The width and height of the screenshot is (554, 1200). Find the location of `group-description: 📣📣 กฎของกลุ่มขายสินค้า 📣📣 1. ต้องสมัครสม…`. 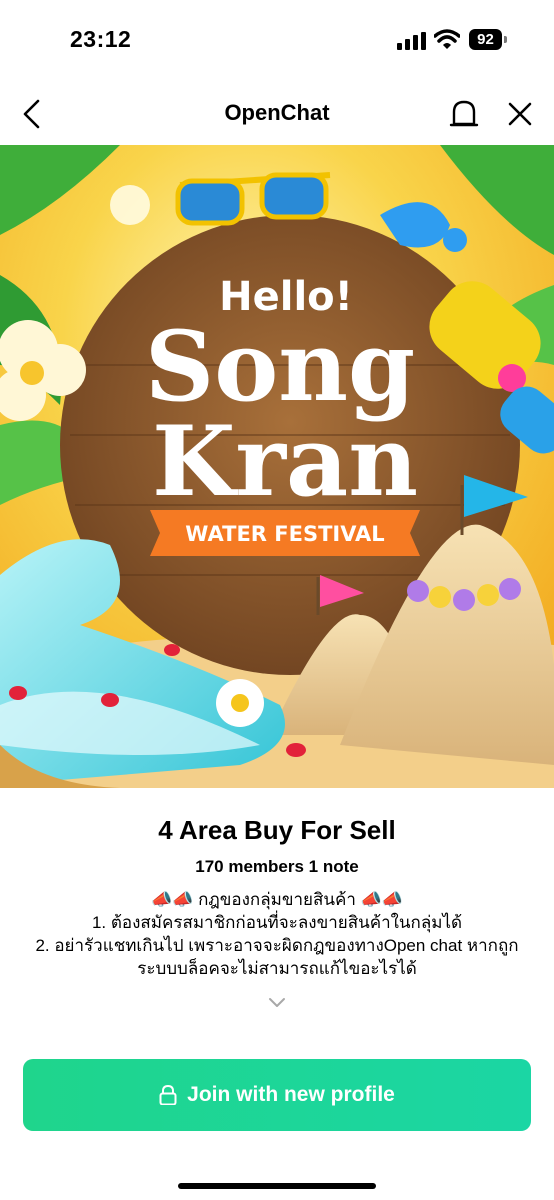

group-description: 📣📣 กฎของกลุ่มขายสินค้า 📣📣 1. ต้องสมัครสม… is located at coordinates (277, 934).